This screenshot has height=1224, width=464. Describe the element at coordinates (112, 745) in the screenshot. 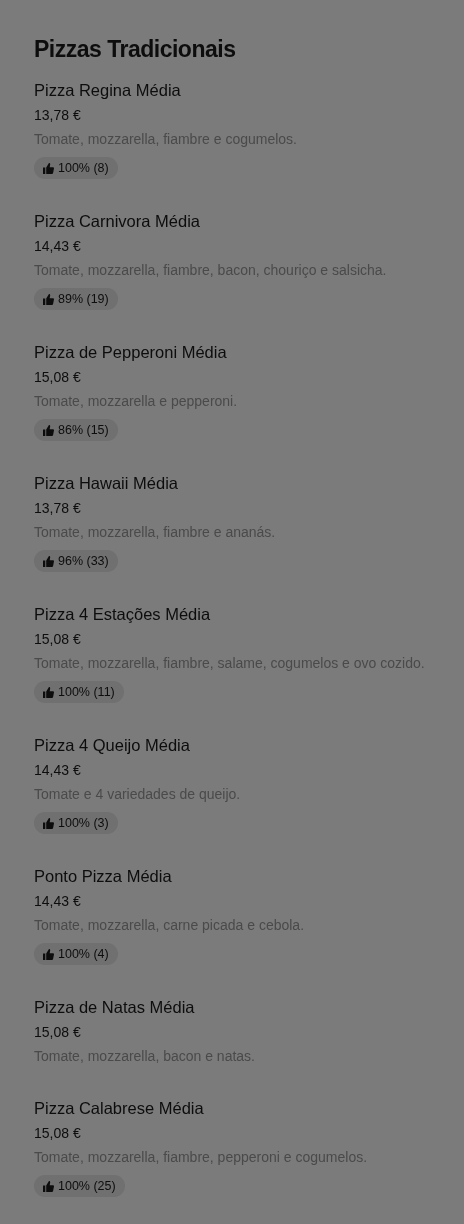

I see `item-name: Pizza 4 Queijo Média` at that location.